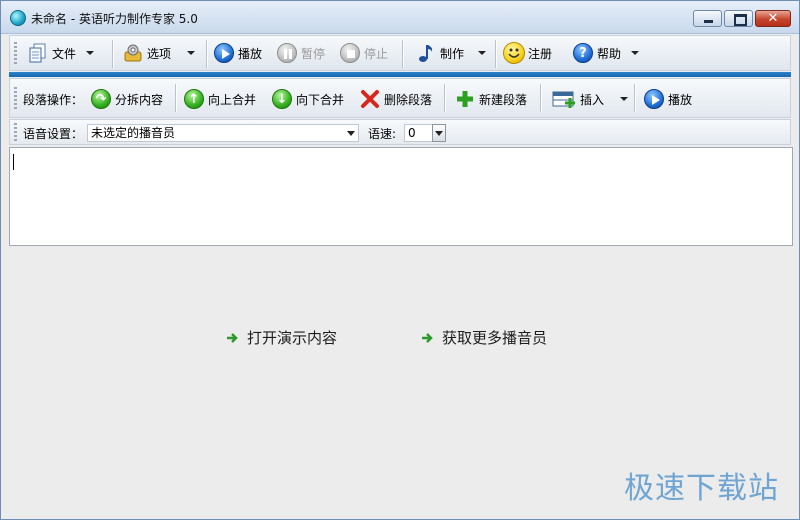 The image size is (800, 520). Describe the element at coordinates (313, 53) in the screenshot. I see `pause-label: 暂停` at that location.